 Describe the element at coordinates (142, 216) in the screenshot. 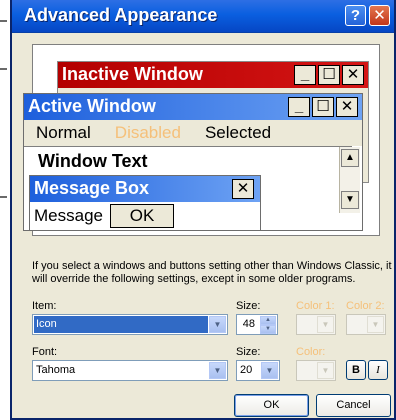

I see `message-ok-button: OK` at that location.